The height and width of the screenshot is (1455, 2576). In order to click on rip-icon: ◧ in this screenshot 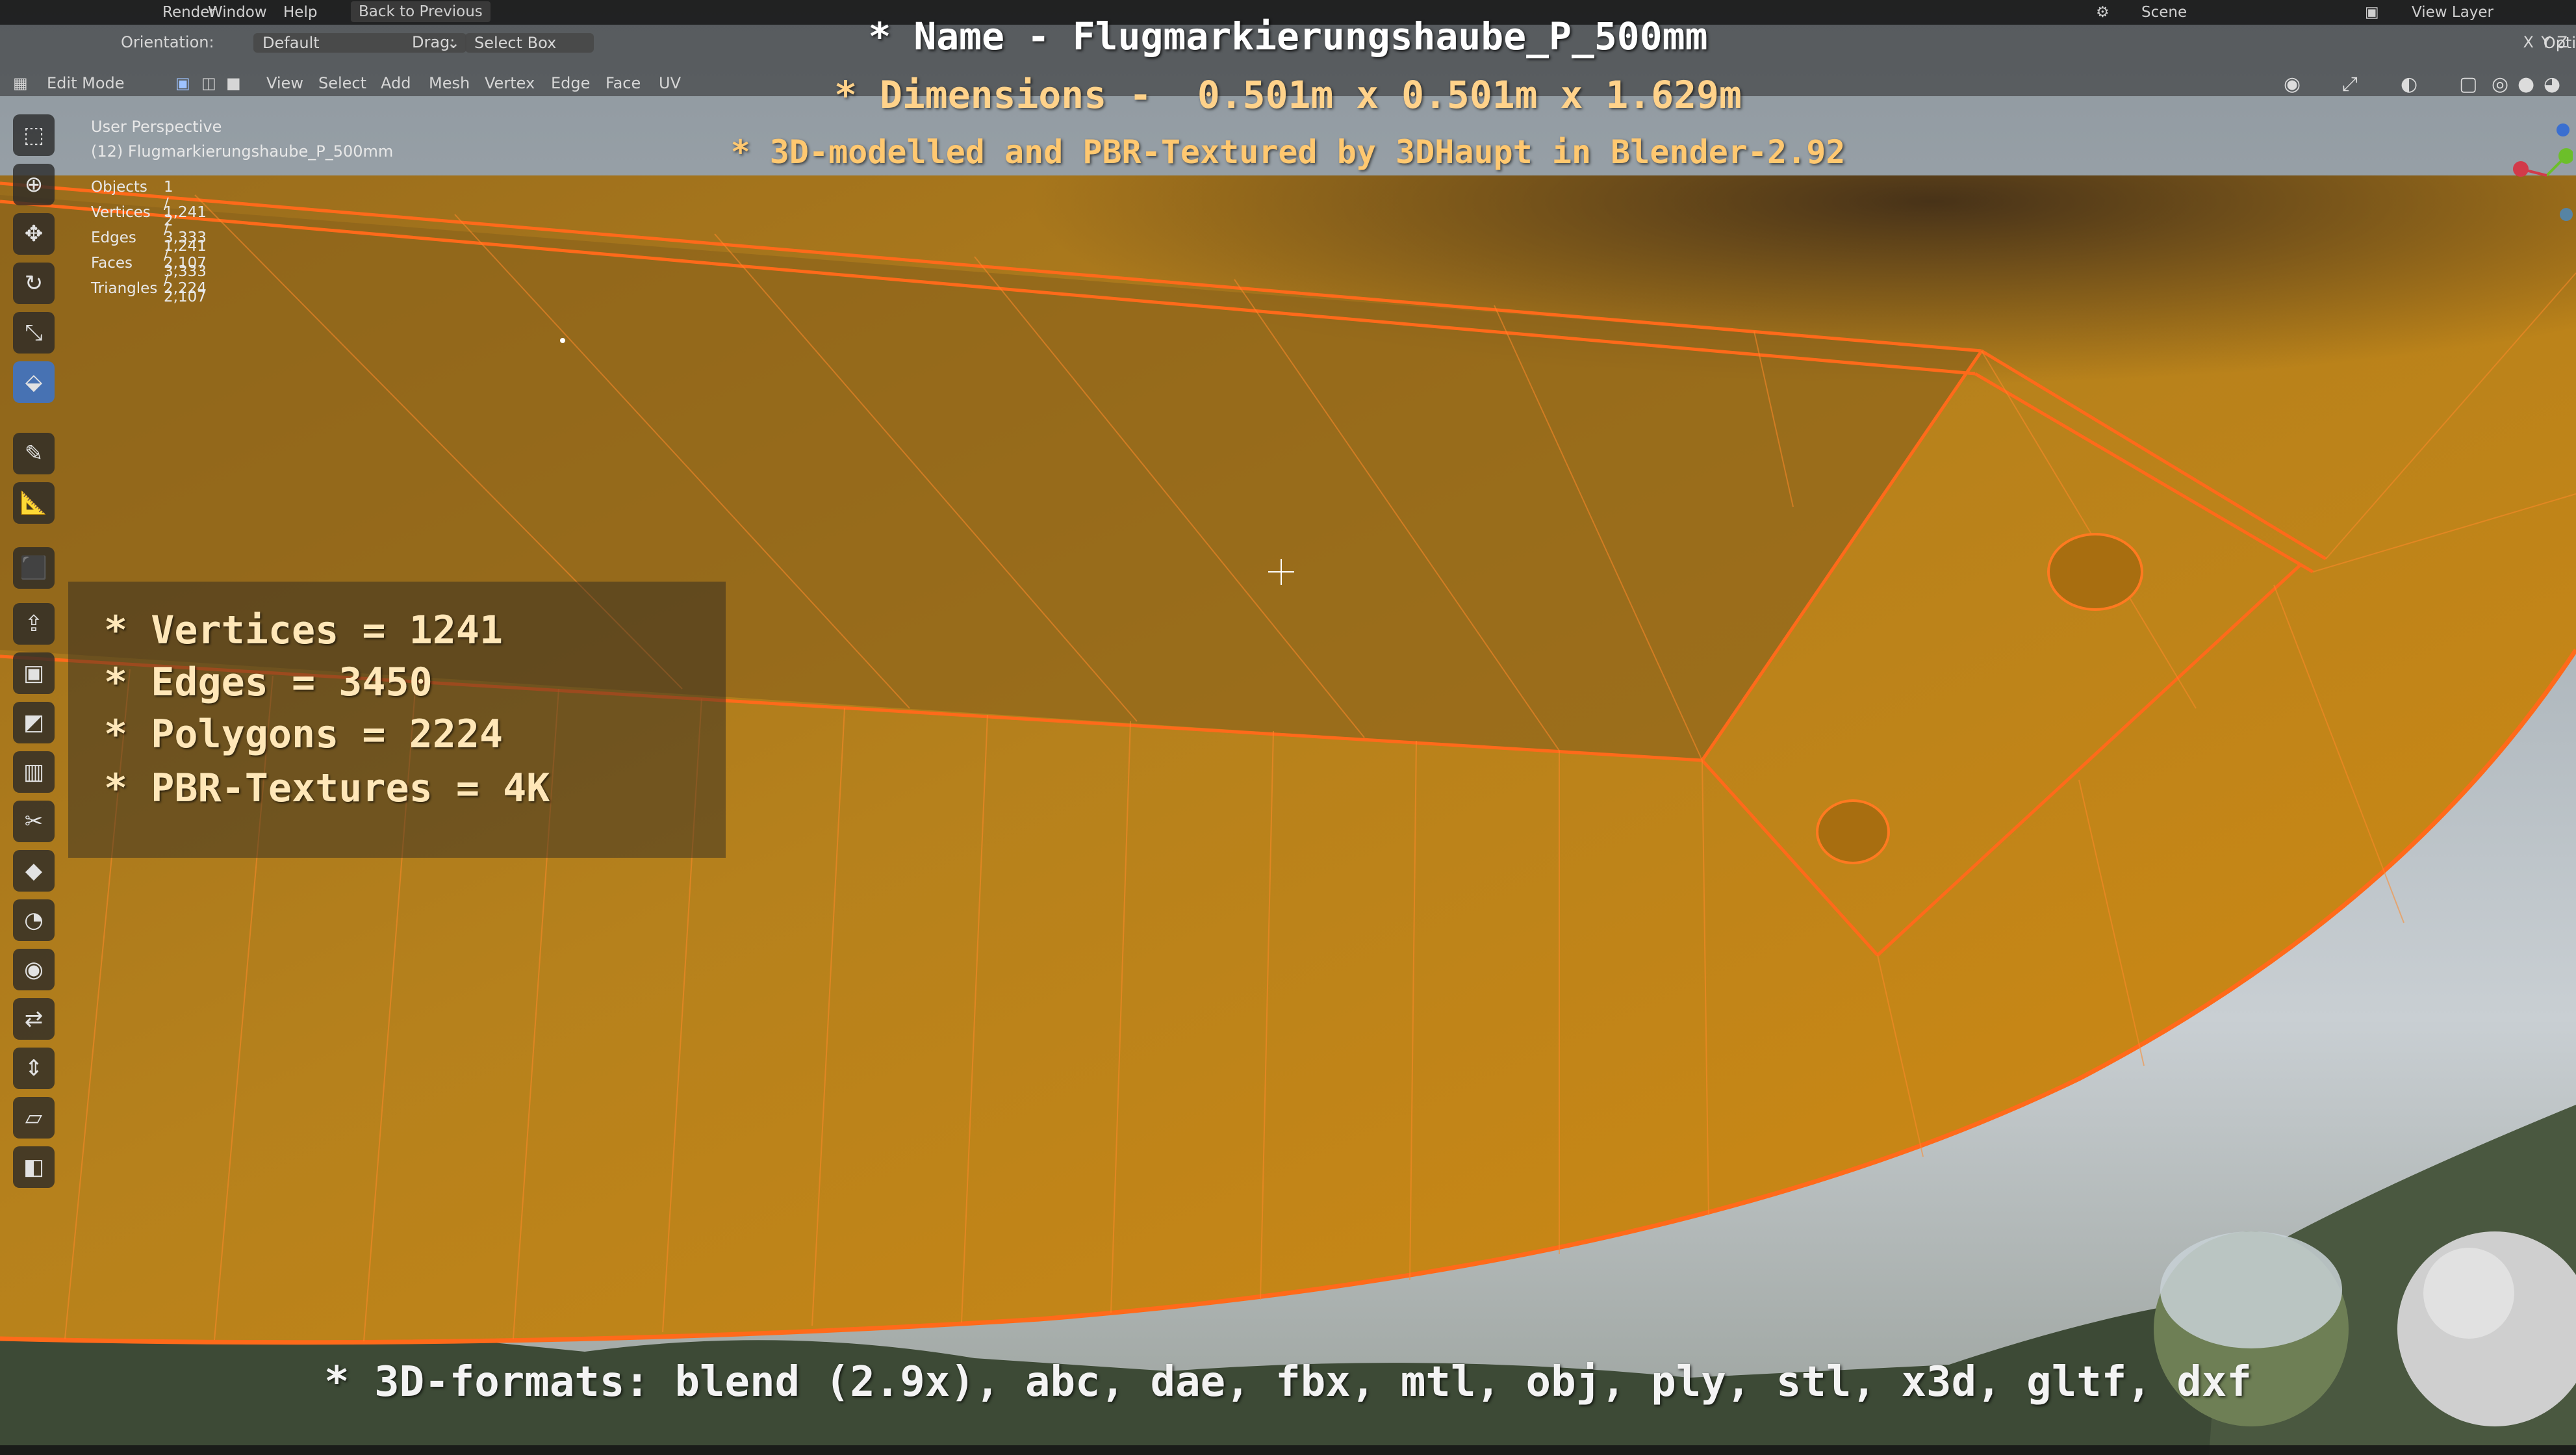, I will do `click(34, 1167)`.